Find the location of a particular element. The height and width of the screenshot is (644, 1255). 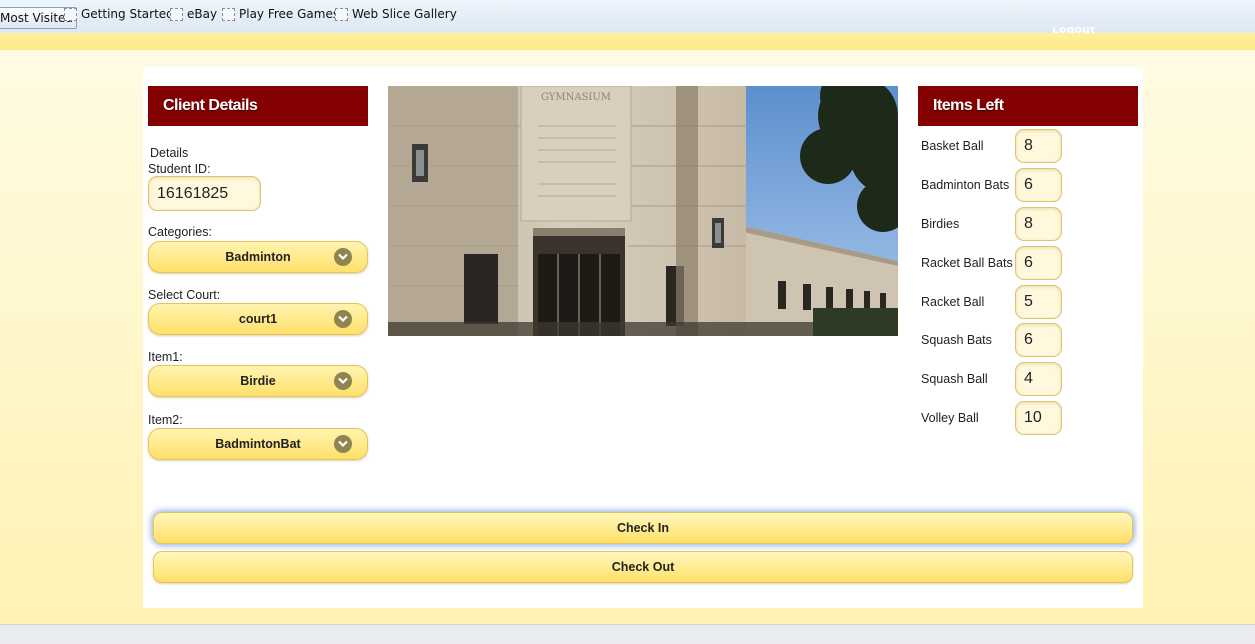

count-basket-ball: 8 is located at coordinates (1038, 146).